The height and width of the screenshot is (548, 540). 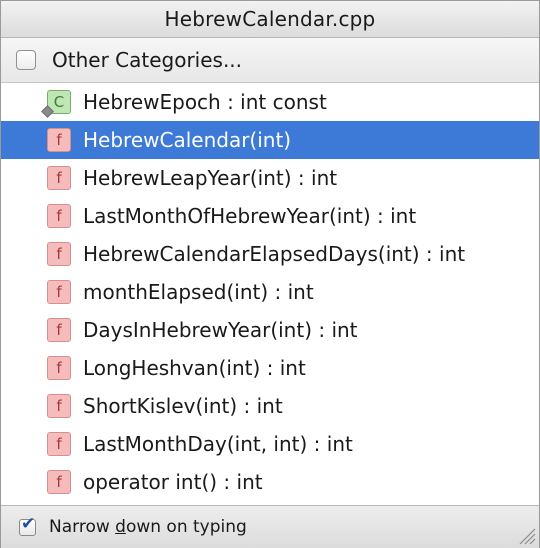 What do you see at coordinates (198, 292) in the screenshot?
I see `list-item-label: monthElapsed(int) : int` at bounding box center [198, 292].